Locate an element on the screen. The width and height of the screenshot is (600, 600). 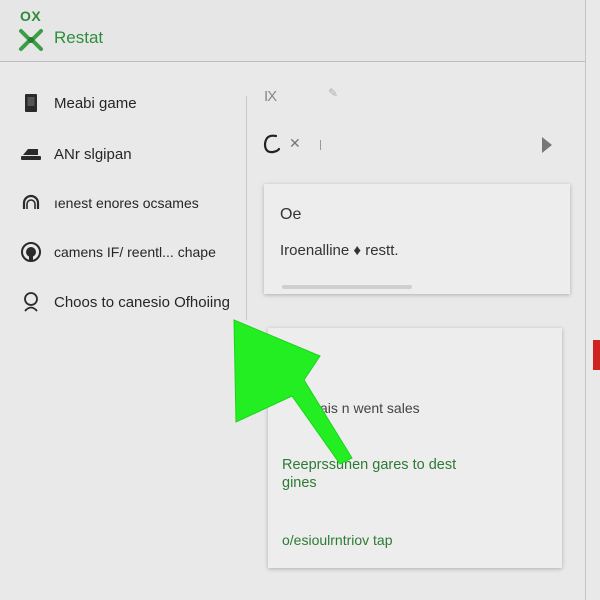
tag-icon is located at coordinates (273, 144).